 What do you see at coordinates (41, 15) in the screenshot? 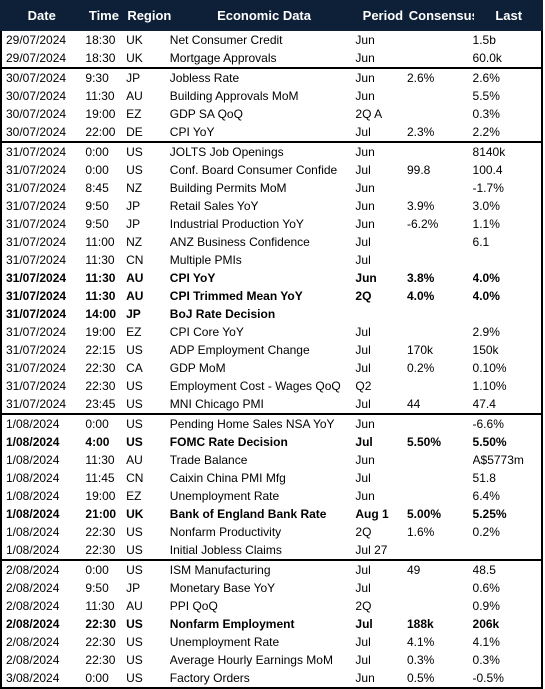
I see `header-date: Date` at bounding box center [41, 15].